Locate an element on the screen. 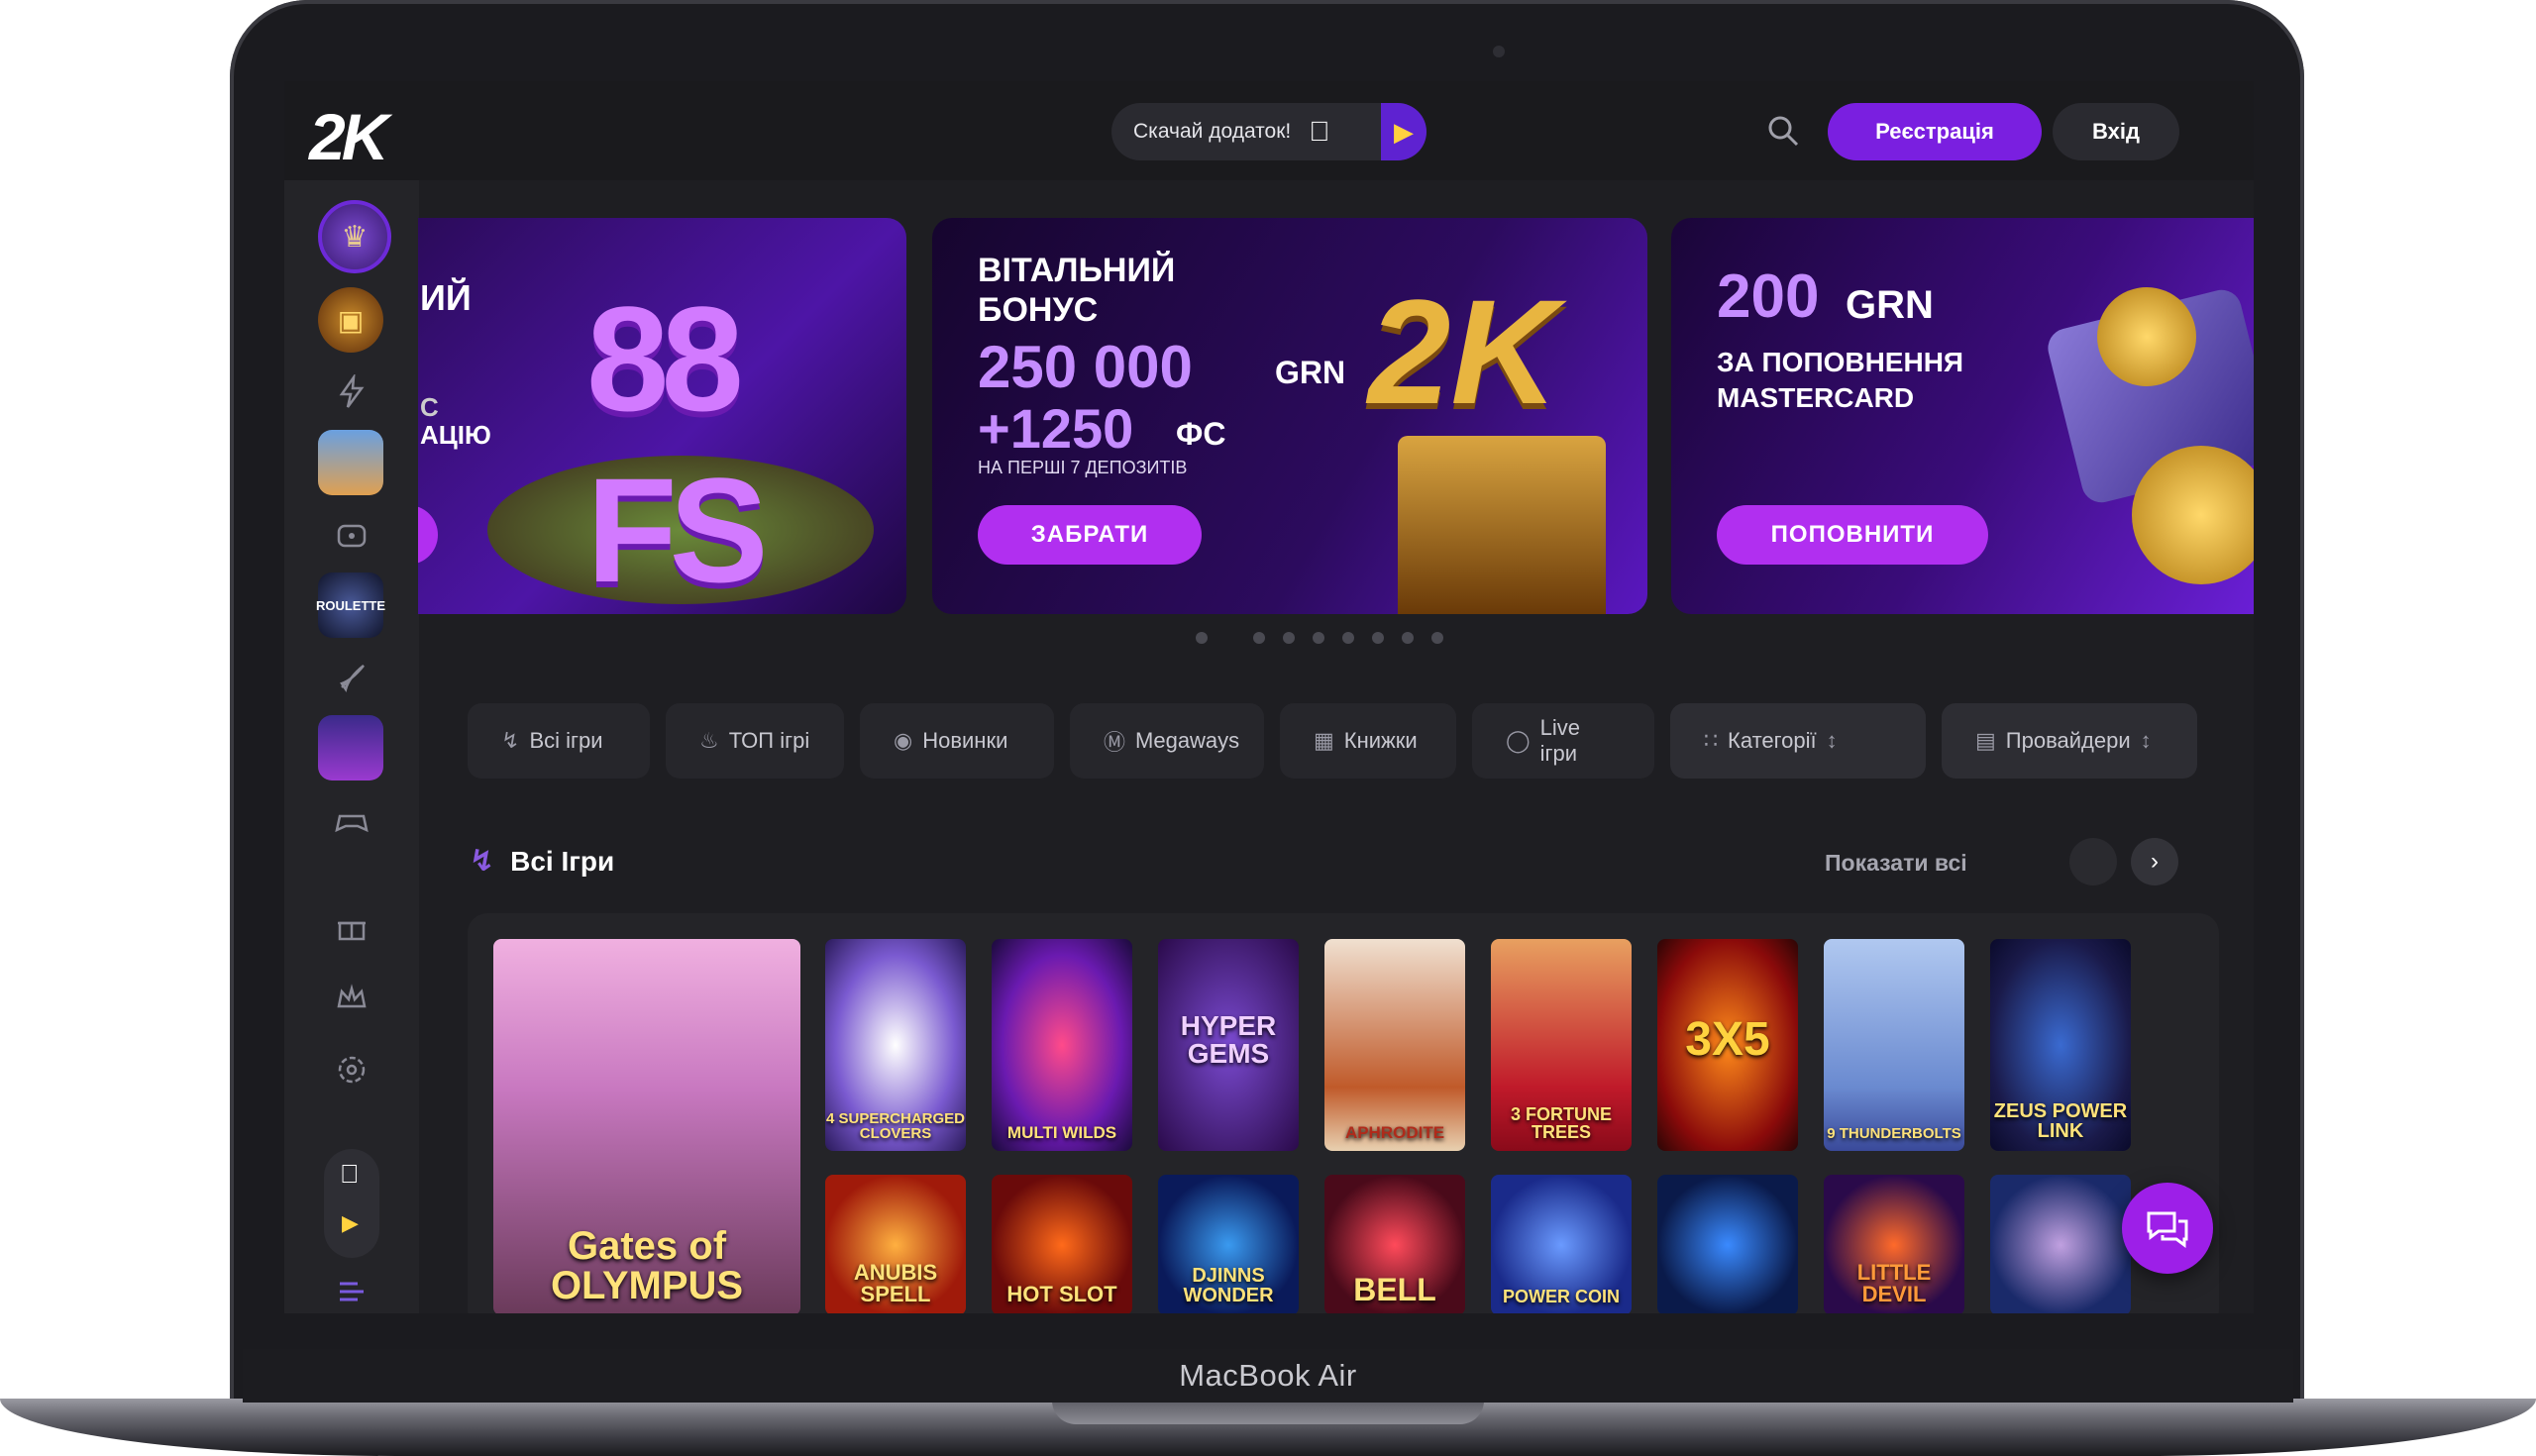 This screenshot has width=2536, height=1456. game-title: HYPER GEMS is located at coordinates (1228, 1039).